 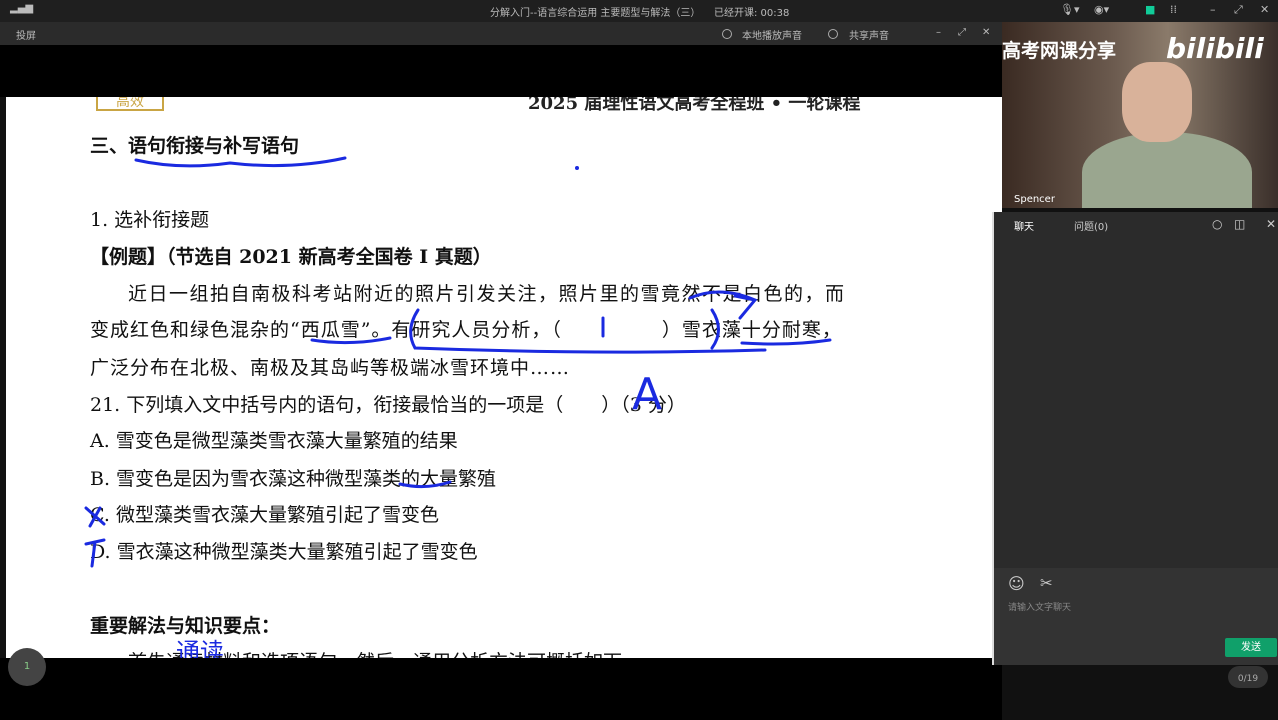 I want to click on scissors-icon: ✂, so click(x=1046, y=583).